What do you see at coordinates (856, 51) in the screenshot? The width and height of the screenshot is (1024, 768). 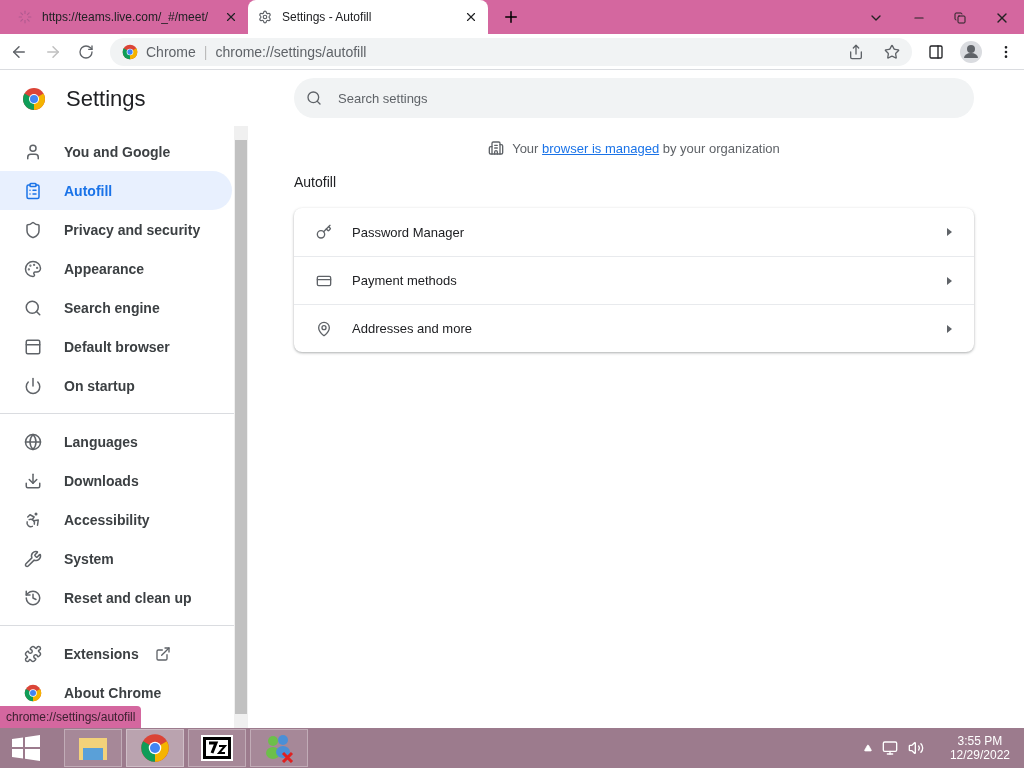 I see `share-icon` at bounding box center [856, 51].